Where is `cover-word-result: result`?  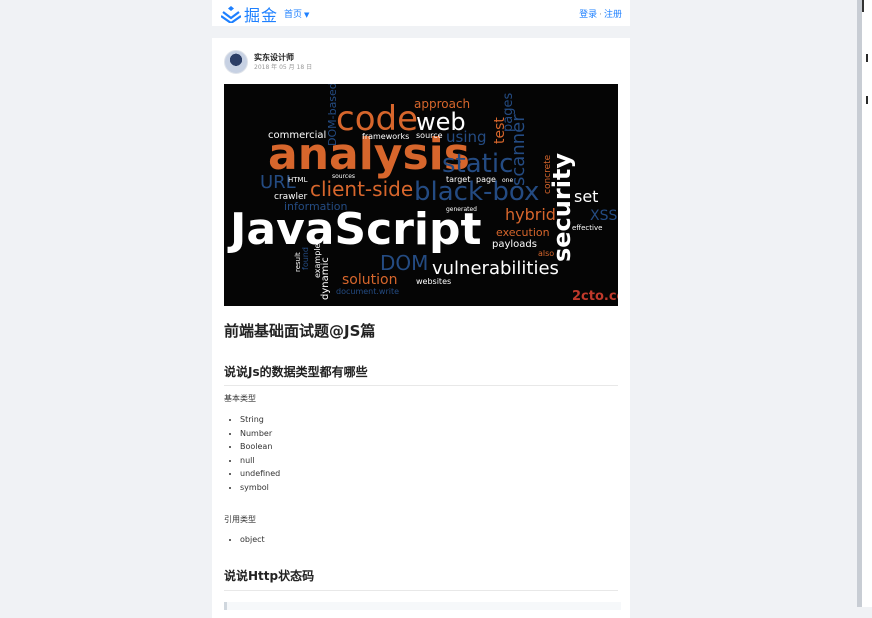 cover-word-result: result is located at coordinates (298, 262).